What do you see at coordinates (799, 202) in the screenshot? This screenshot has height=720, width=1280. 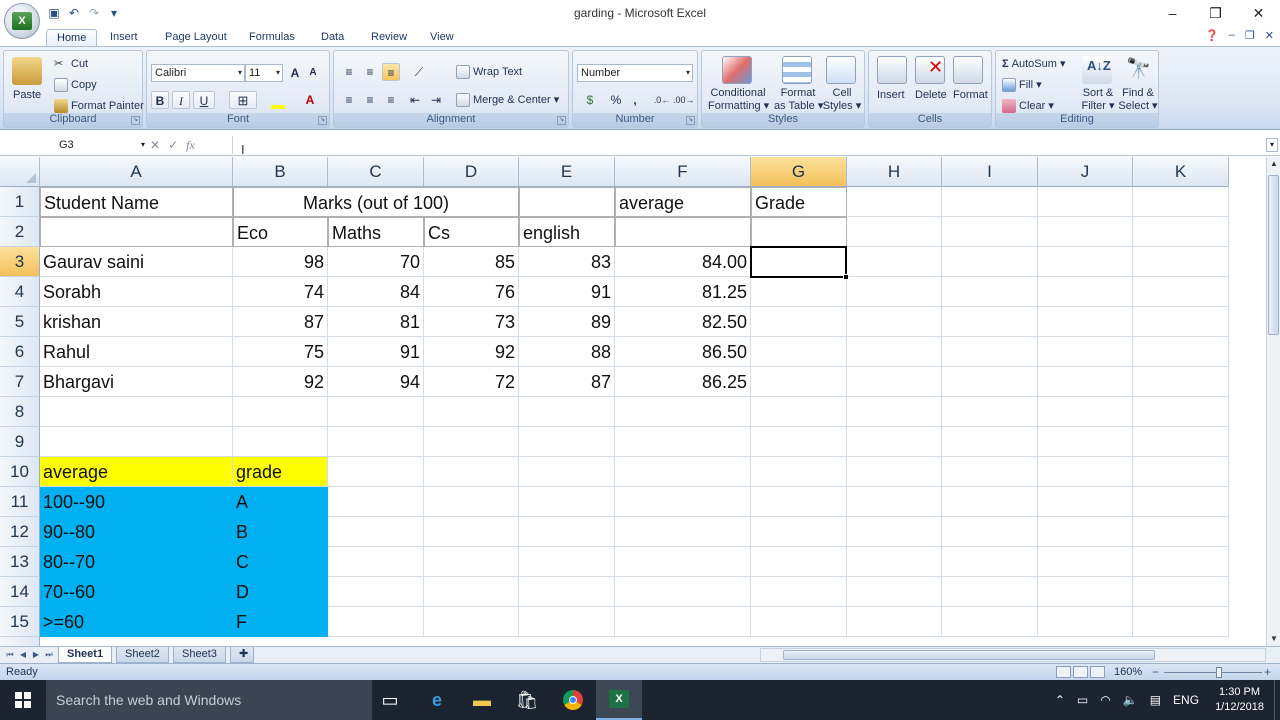 I see `cell-g1: Grade` at bounding box center [799, 202].